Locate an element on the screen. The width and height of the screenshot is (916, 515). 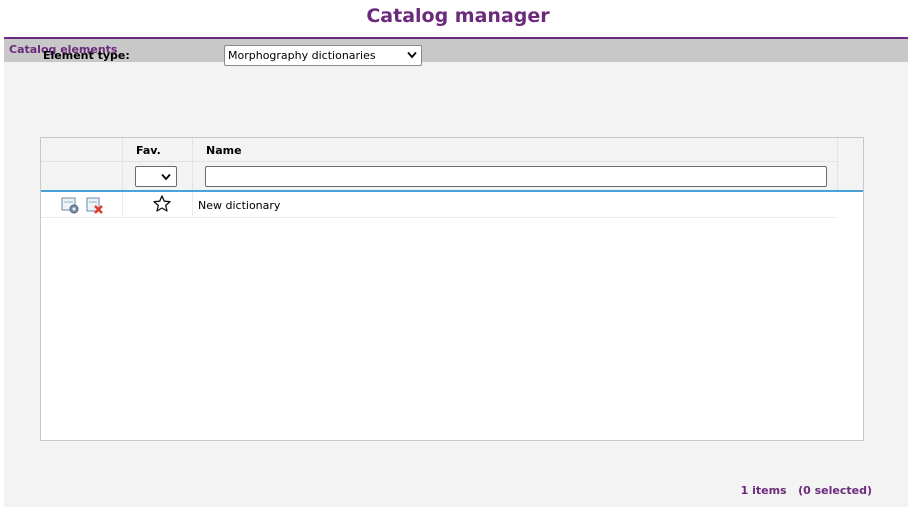
header-scroll-spacer is located at coordinates (850, 164).